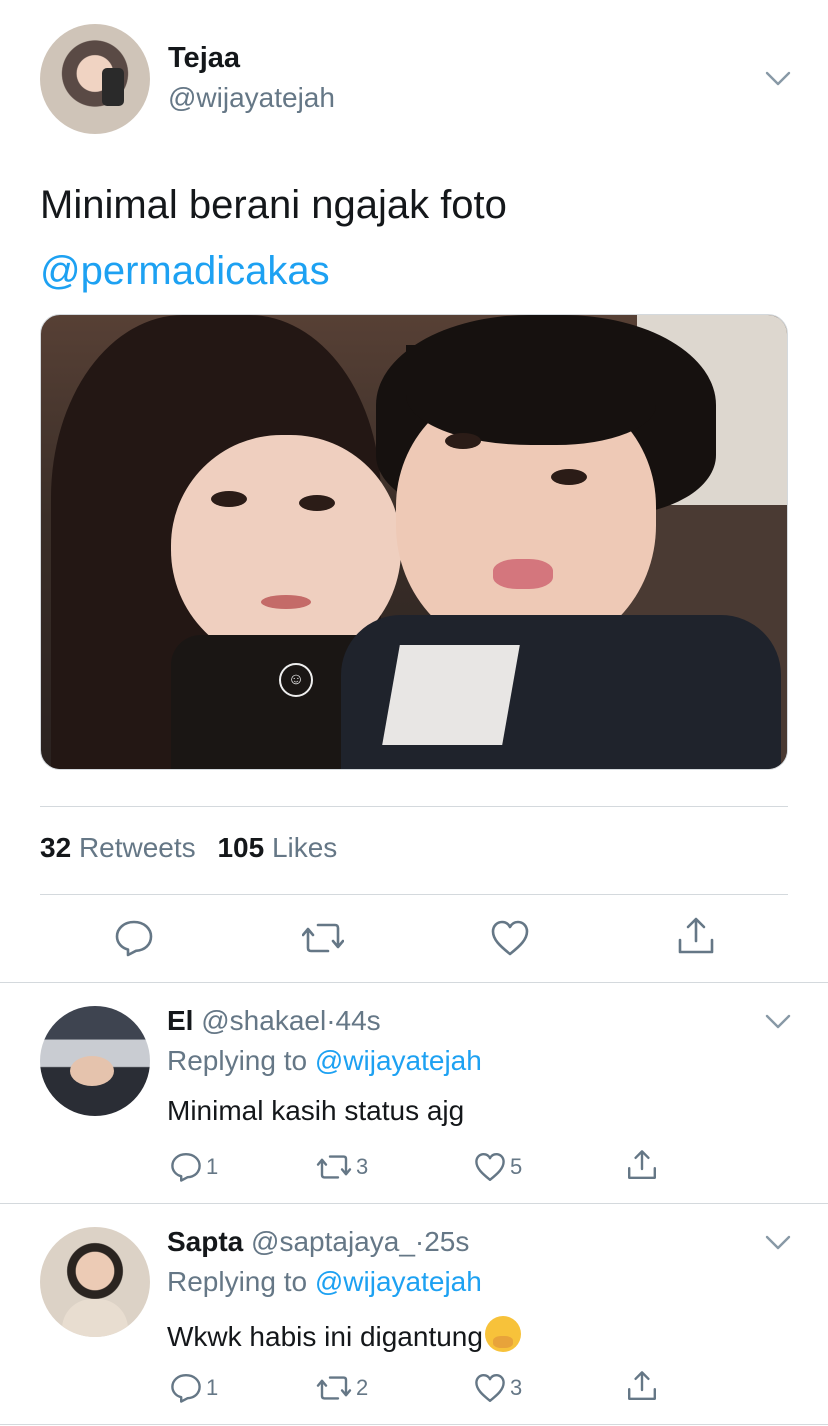 Image resolution: width=828 pixels, height=1426 pixels. I want to click on face-with-hand-over-mouth-icon, so click(502, 1334).